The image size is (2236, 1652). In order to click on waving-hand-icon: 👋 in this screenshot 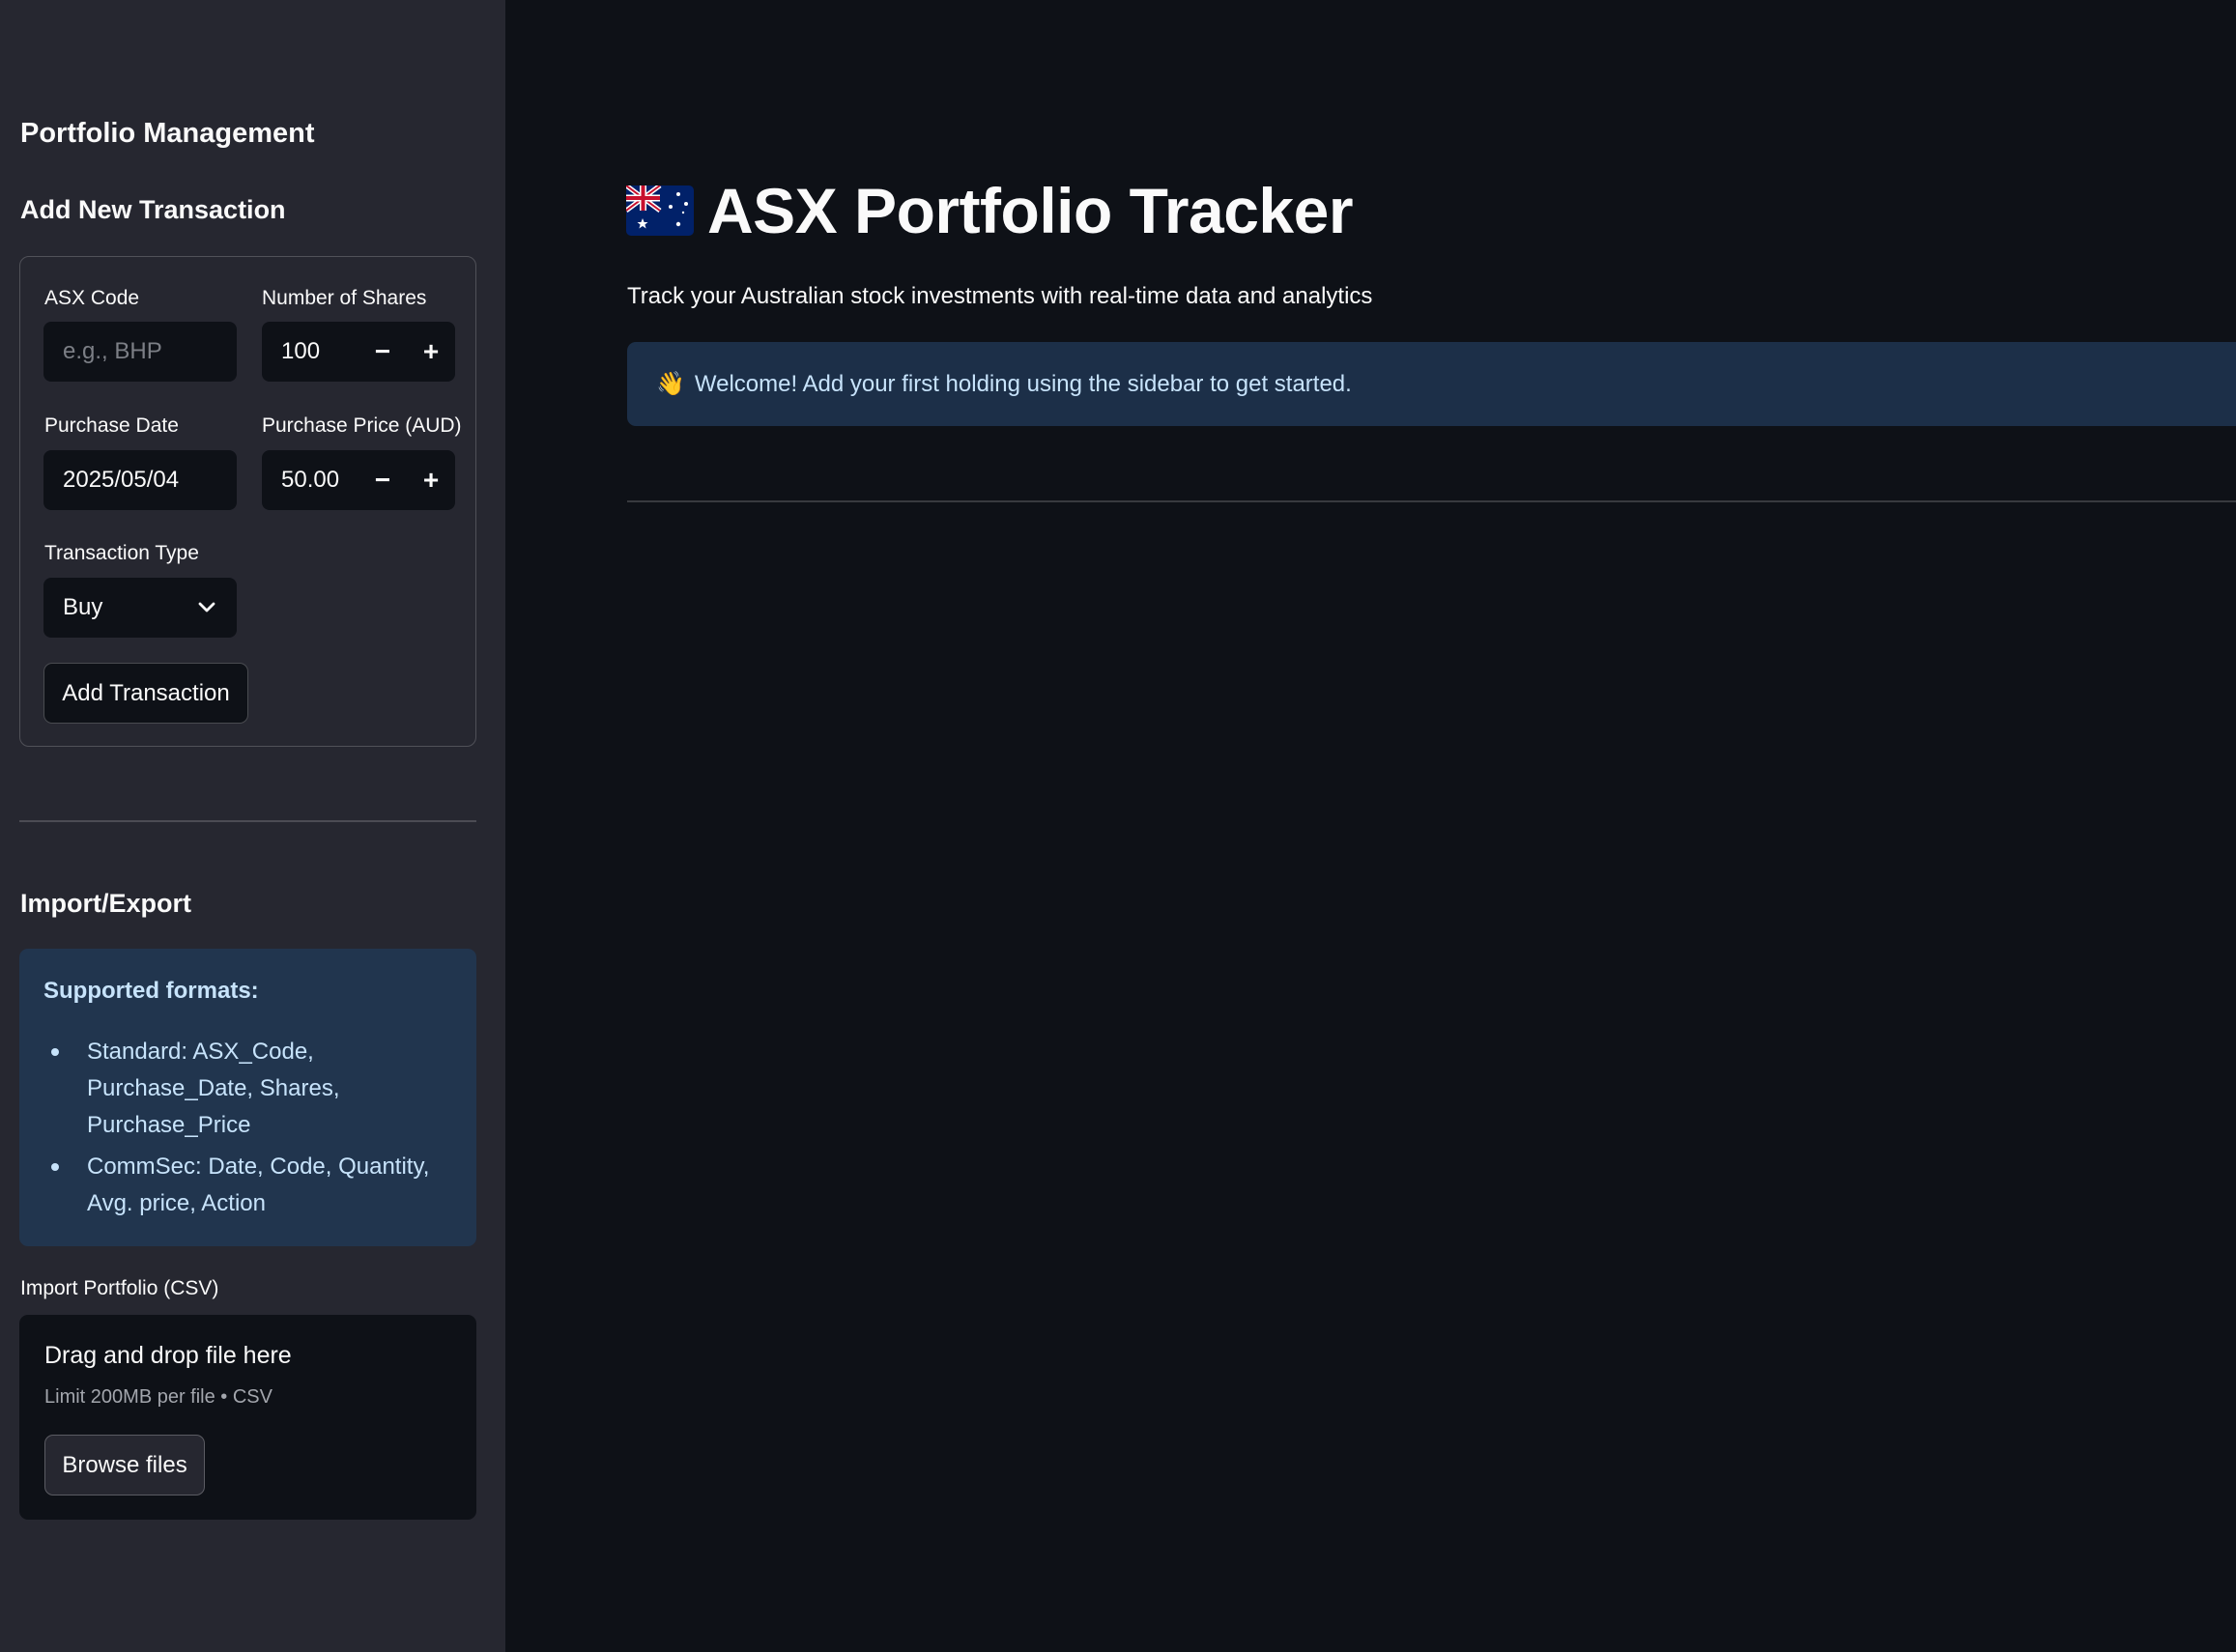, I will do `click(671, 384)`.